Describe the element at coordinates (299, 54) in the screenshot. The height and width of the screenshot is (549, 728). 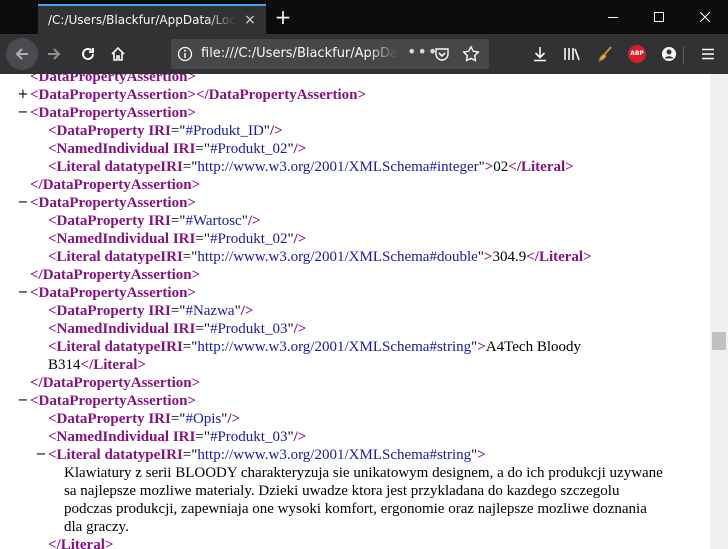
I see `url-text: file:///C:/Users/Blackfur/AppData/Local/` at that location.